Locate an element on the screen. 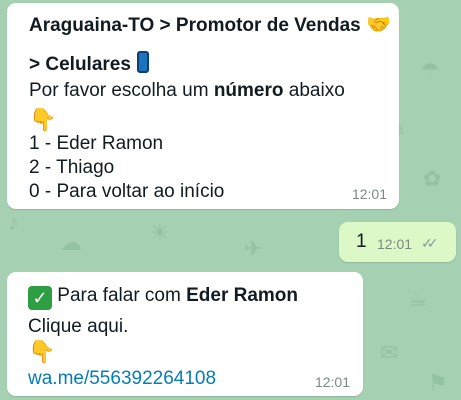 This screenshot has height=400, width=461. doodle-icon: ⚑ is located at coordinates (438, 382).